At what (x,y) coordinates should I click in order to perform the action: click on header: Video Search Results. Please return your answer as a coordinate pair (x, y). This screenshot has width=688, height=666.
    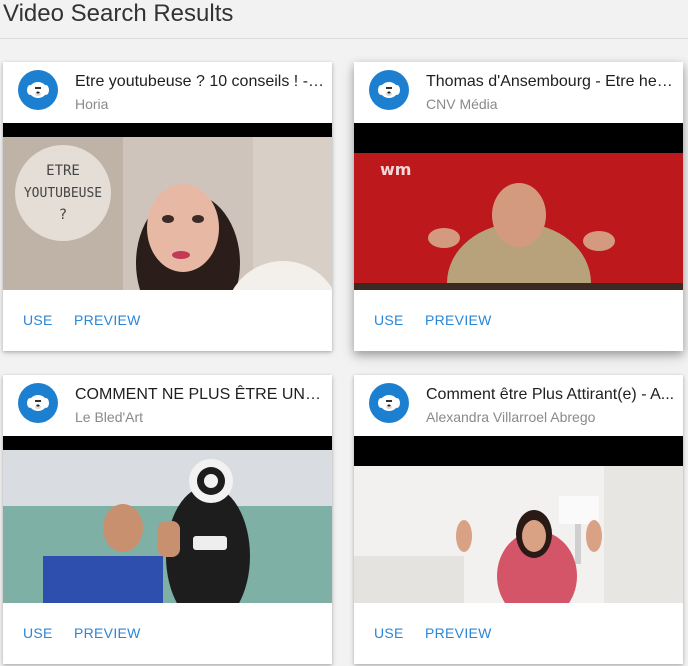
    Looking at the image, I should click on (344, 19).